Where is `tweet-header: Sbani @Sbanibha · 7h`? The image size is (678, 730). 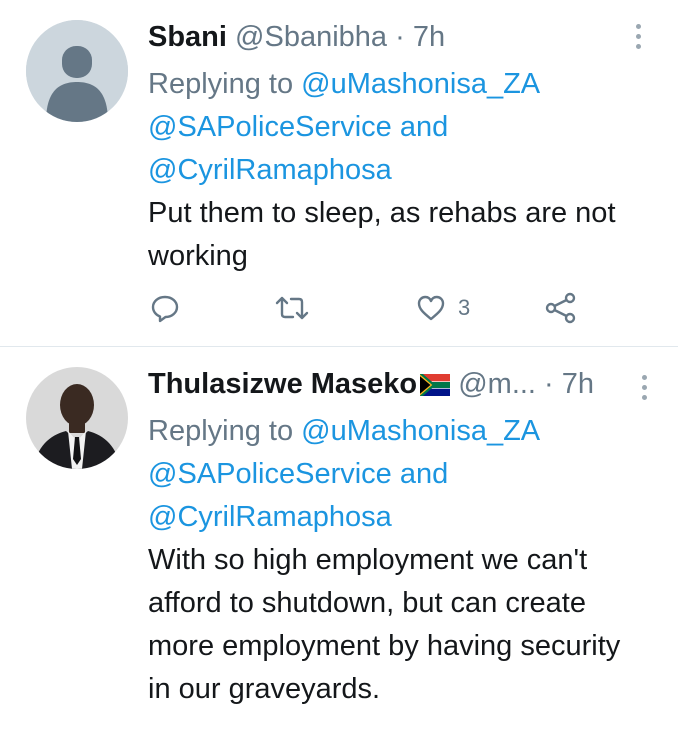
tweet-header: Sbani @Sbanibha · 7h is located at coordinates (404, 37).